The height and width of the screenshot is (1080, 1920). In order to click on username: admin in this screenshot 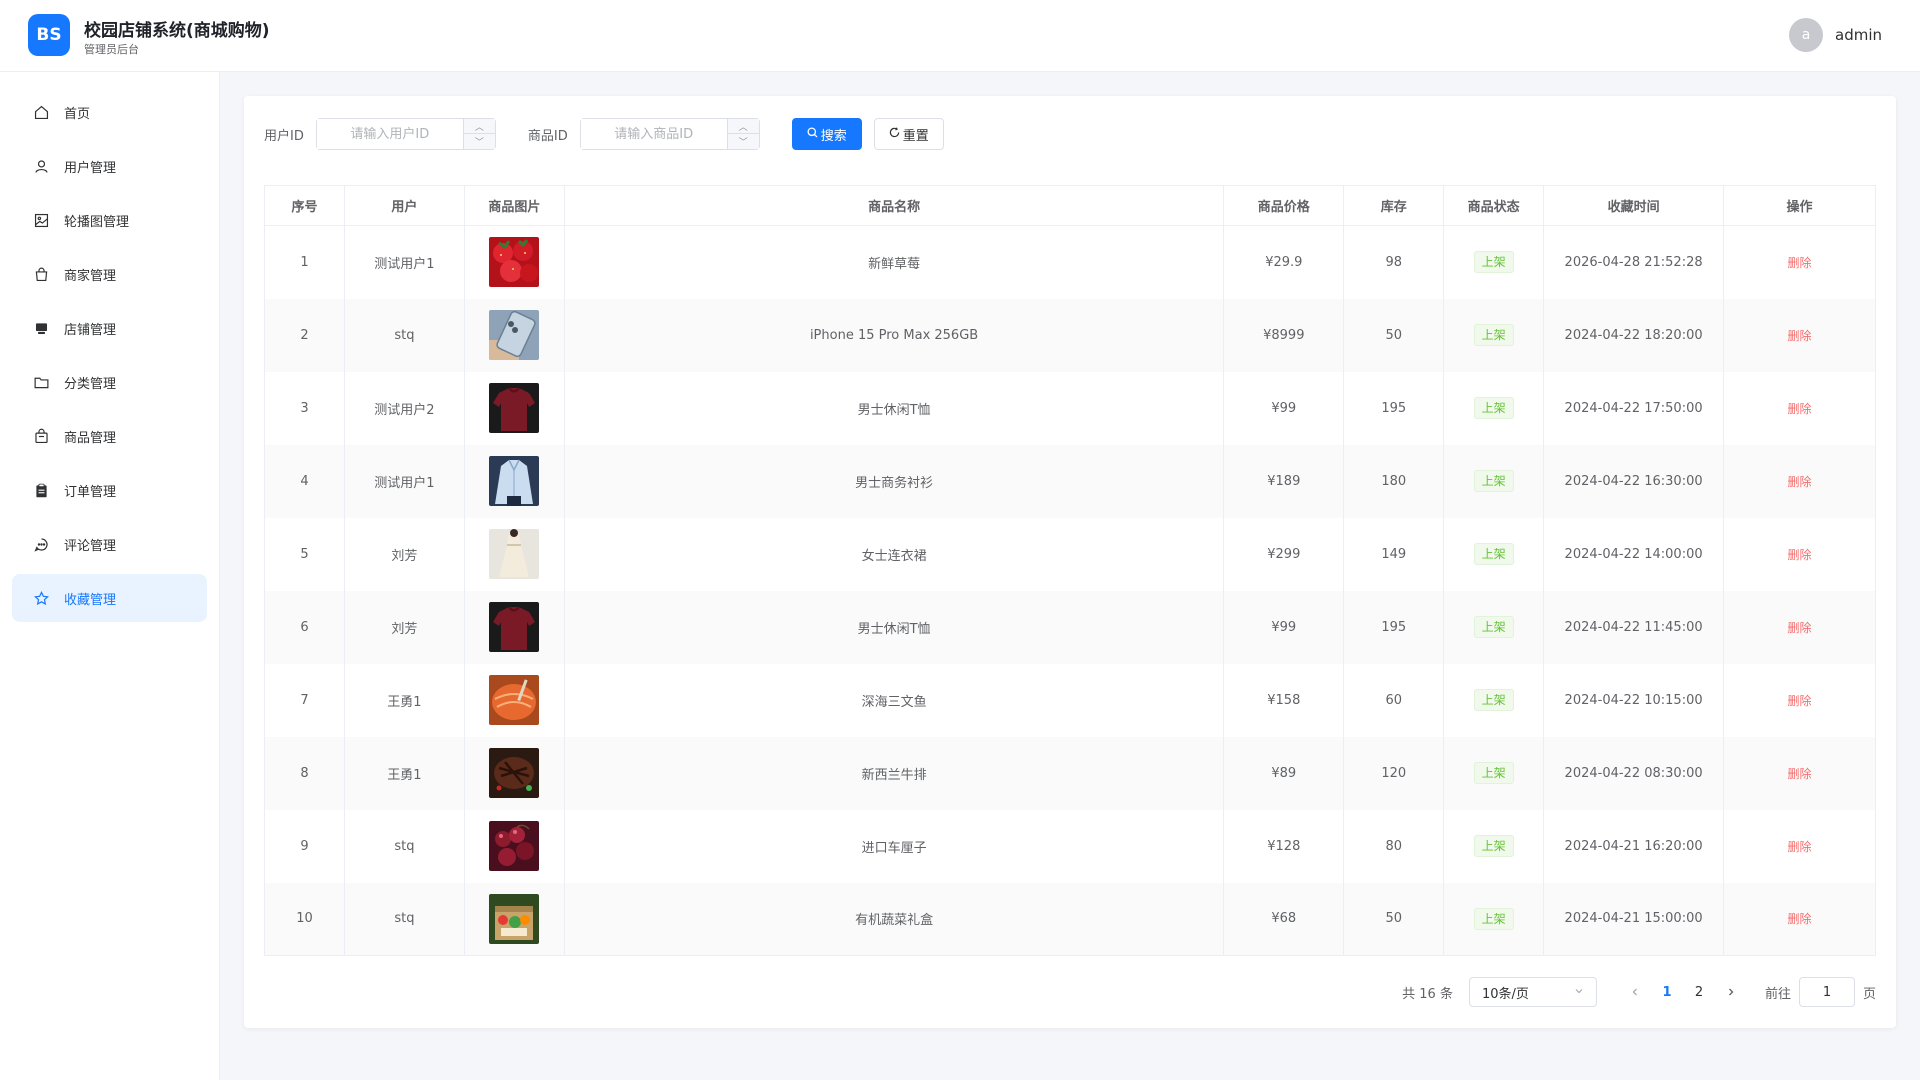, I will do `click(1858, 35)`.